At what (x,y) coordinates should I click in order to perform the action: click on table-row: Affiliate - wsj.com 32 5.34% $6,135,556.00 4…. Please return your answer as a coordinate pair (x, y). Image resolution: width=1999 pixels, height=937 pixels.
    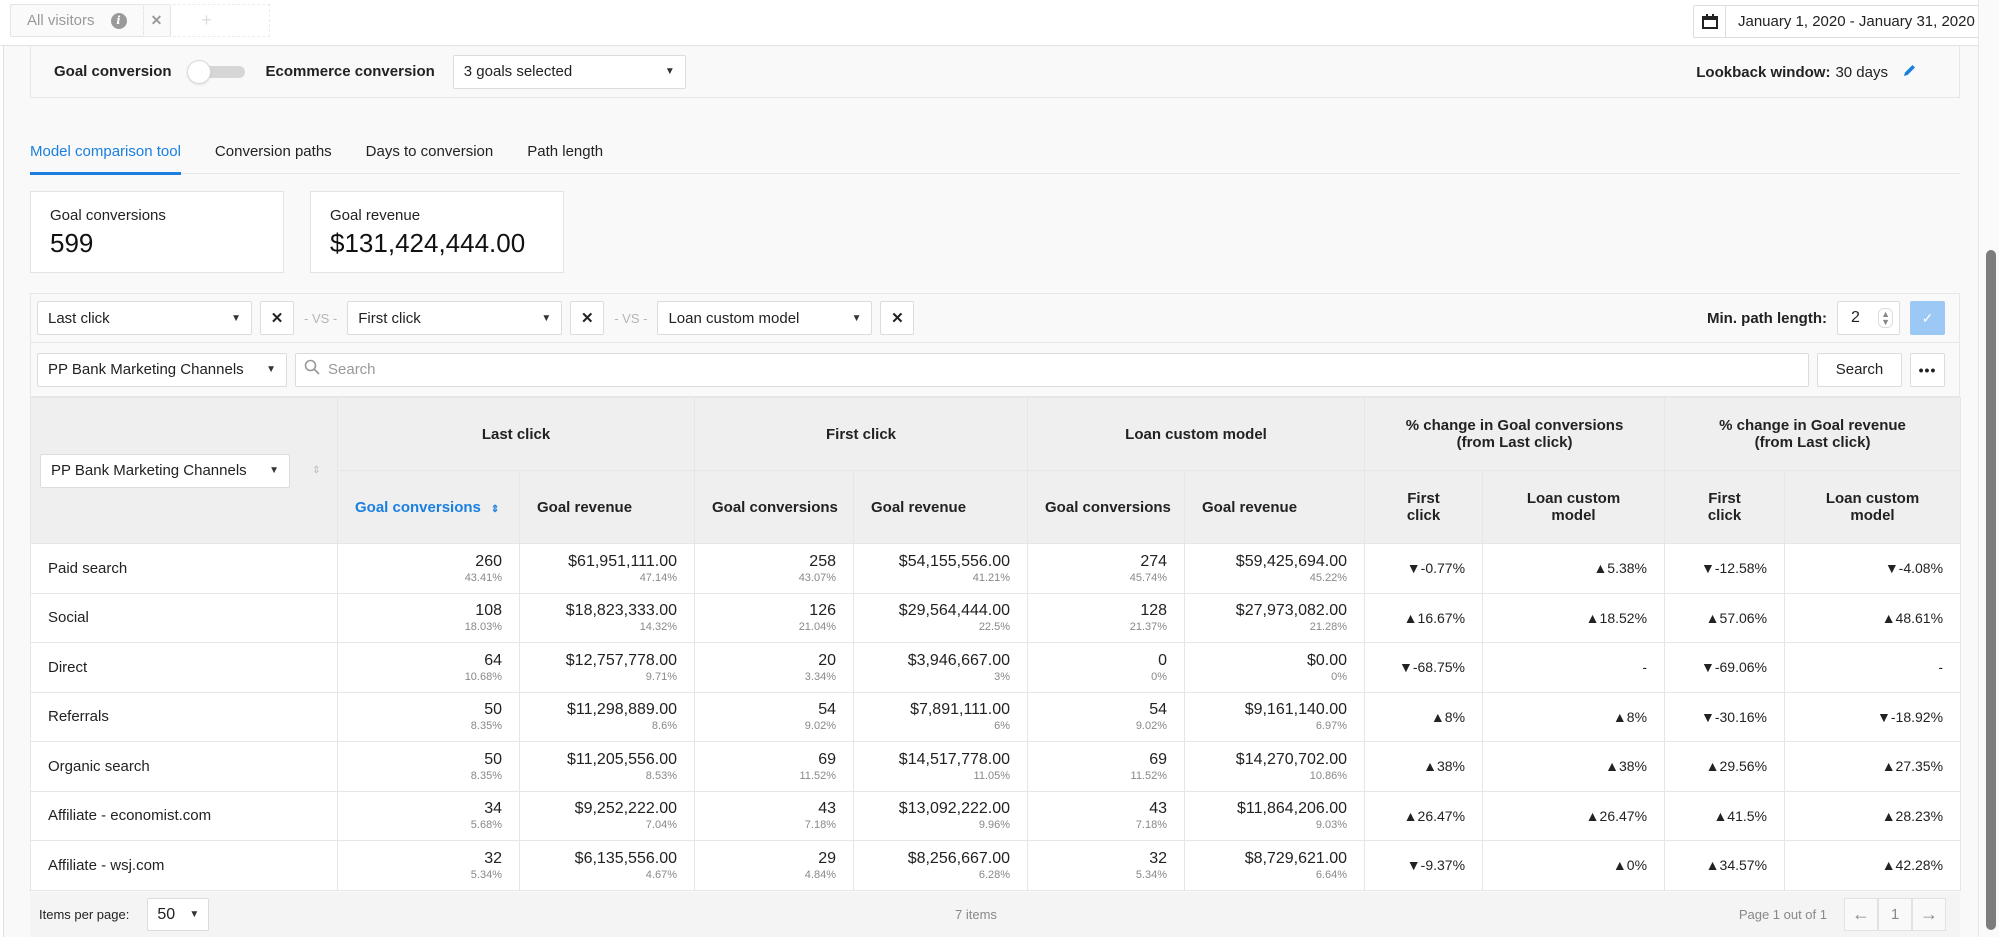
    Looking at the image, I should click on (996, 865).